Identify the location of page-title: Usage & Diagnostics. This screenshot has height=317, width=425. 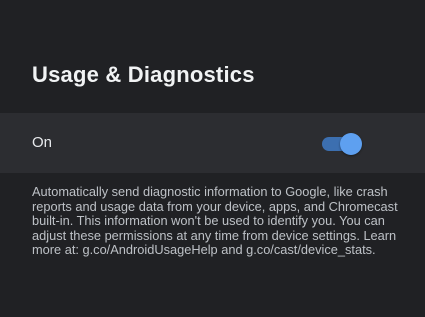
(143, 74).